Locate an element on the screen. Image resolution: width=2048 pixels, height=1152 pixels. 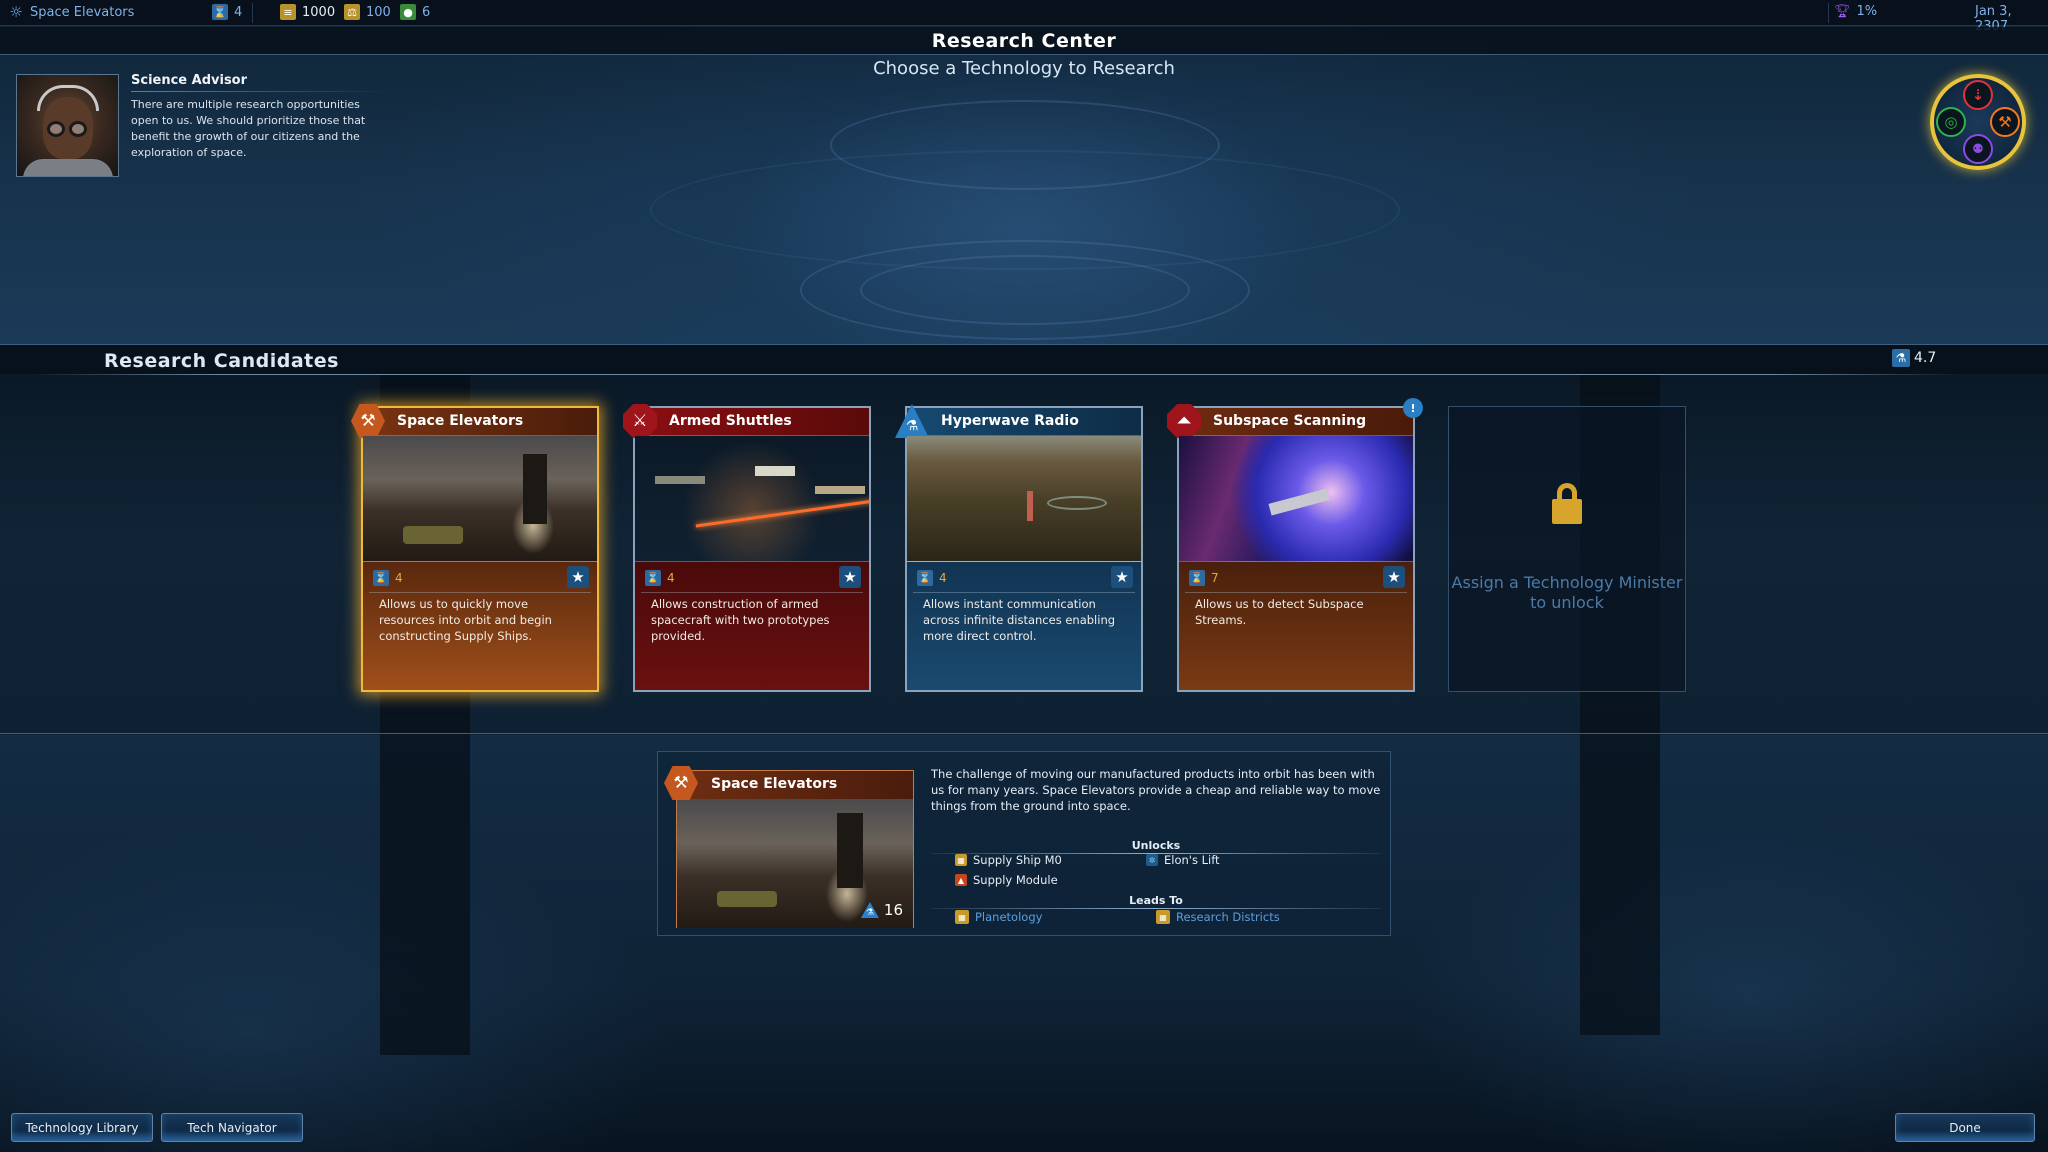
victory-progress: 🏆︎ 1% is located at coordinates (1855, 11).